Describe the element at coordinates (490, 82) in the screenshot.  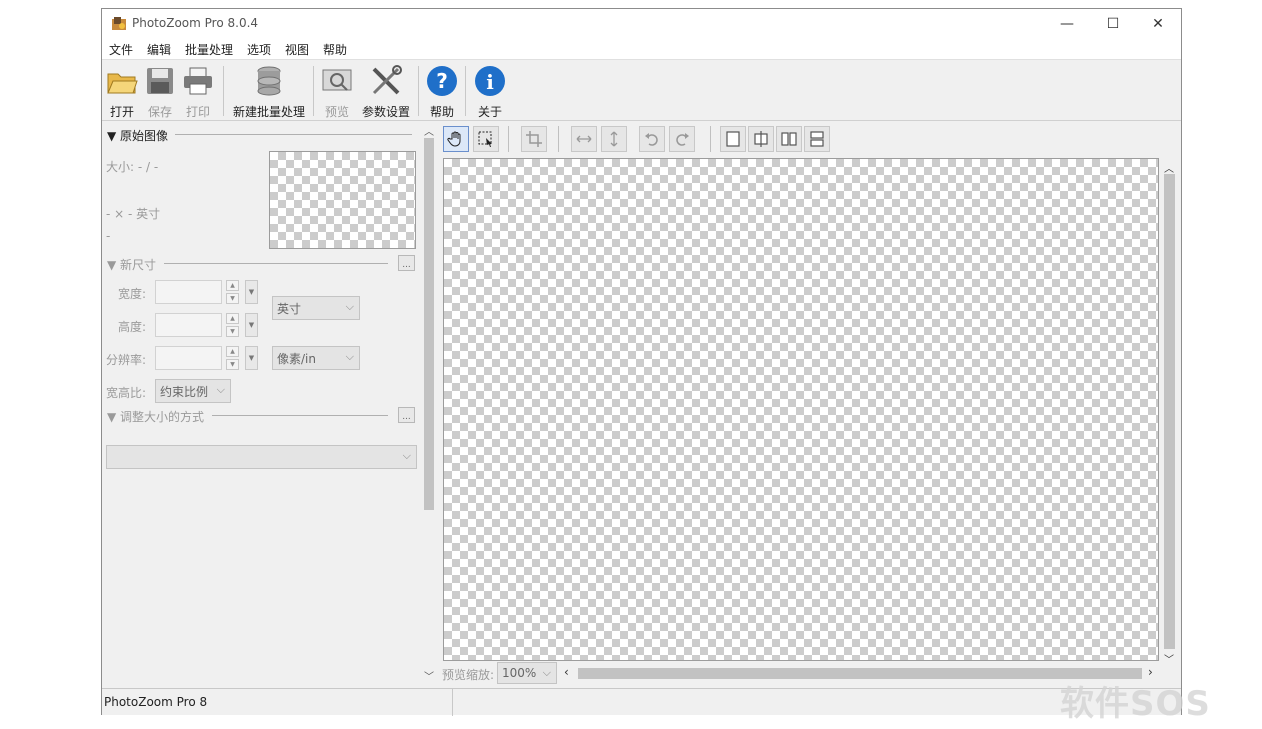
I see `svg-text: i` at that location.